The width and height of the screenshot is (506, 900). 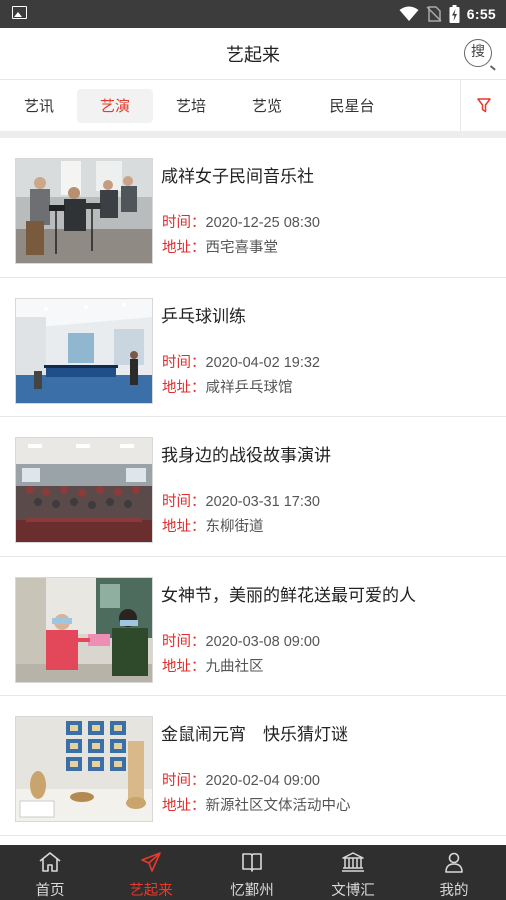 I want to click on nav-home: 首页, so click(x=50, y=872).